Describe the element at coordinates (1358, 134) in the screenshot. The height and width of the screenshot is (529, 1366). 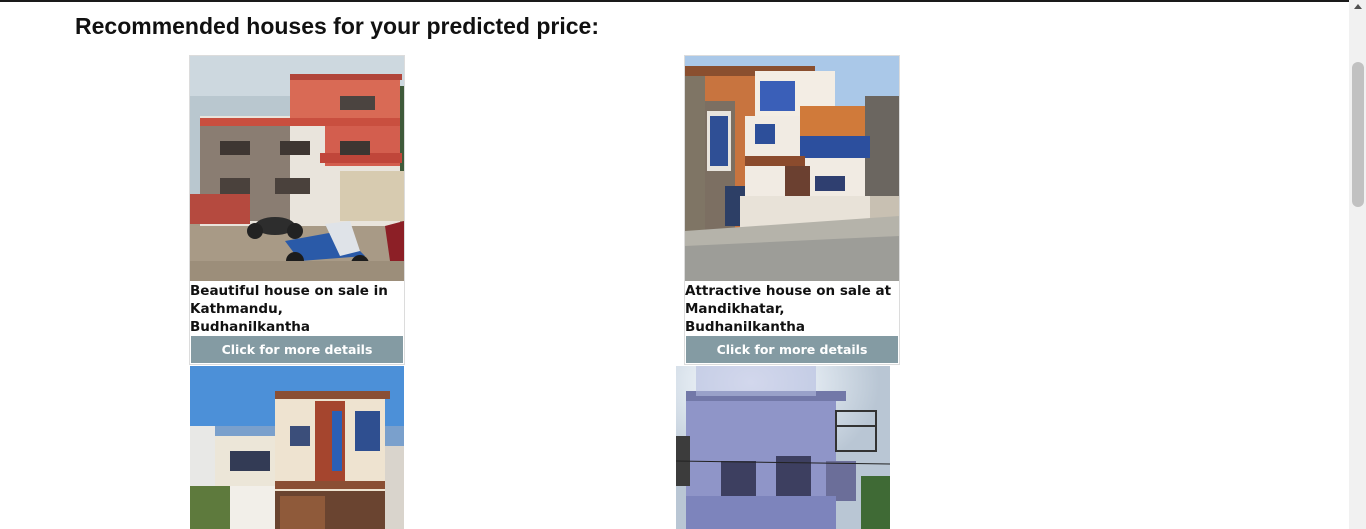
I see `scrollbar-thumb` at that location.